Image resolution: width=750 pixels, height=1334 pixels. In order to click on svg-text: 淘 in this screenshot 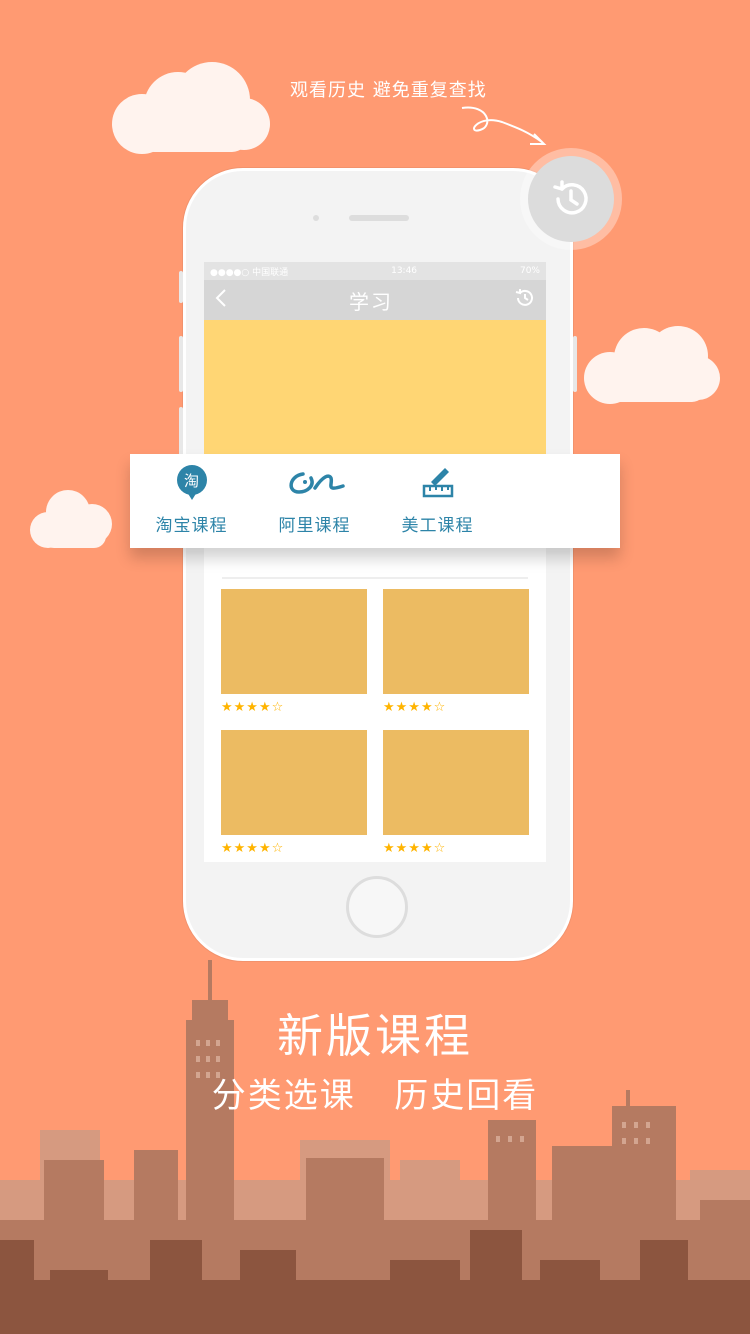, I will do `click(191, 481)`.